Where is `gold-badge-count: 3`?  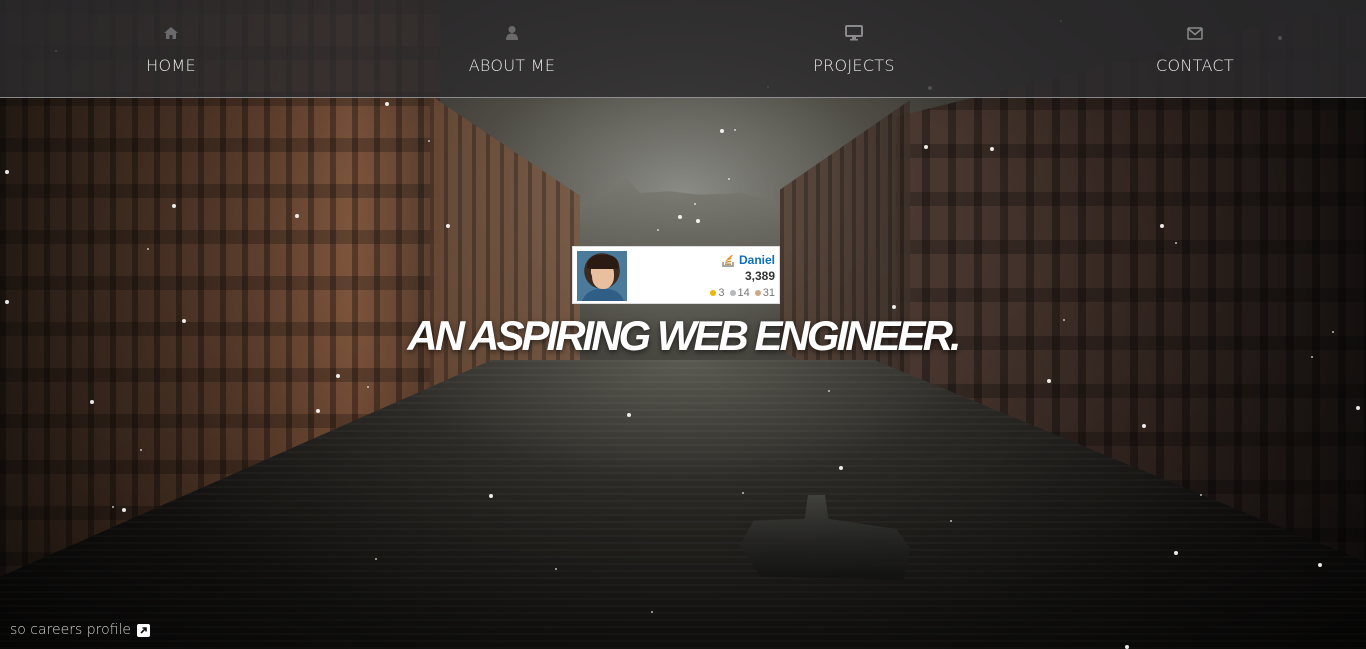 gold-badge-count: 3 is located at coordinates (721, 293).